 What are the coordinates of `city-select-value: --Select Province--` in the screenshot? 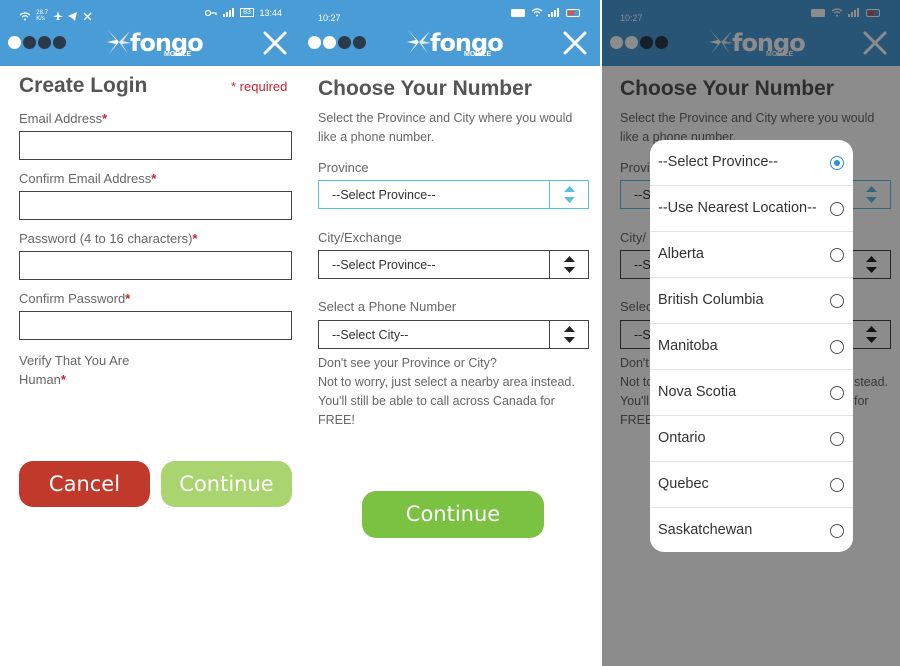 It's located at (384, 265).